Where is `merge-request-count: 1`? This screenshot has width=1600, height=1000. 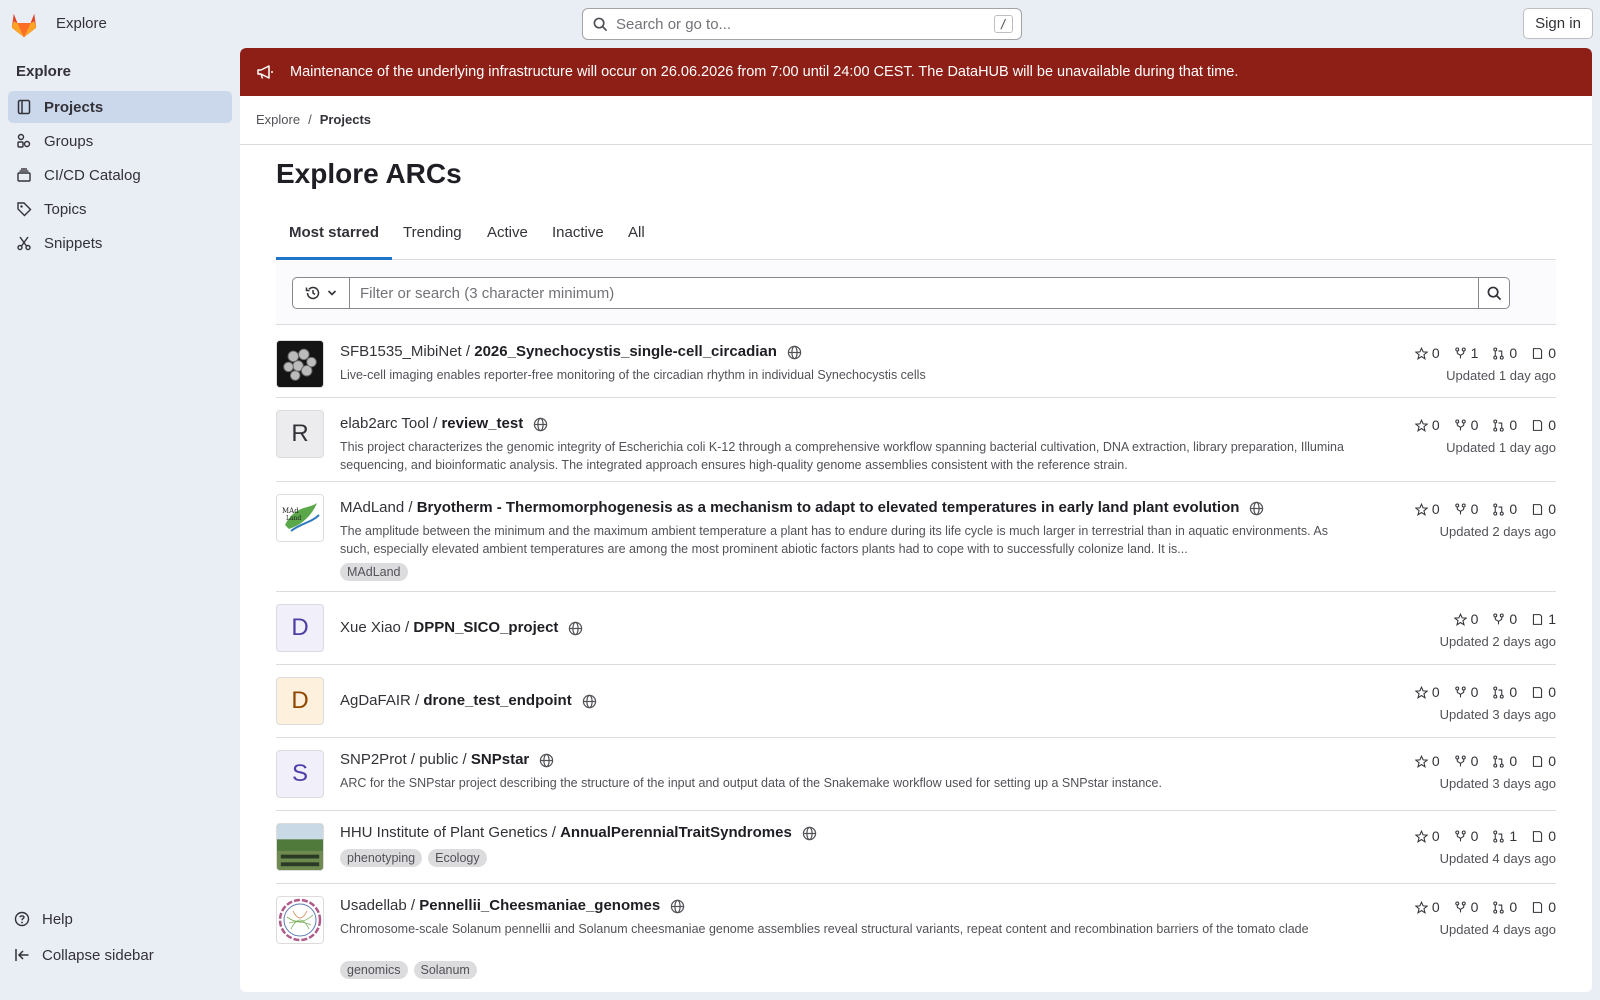
merge-request-count: 1 is located at coordinates (1504, 836).